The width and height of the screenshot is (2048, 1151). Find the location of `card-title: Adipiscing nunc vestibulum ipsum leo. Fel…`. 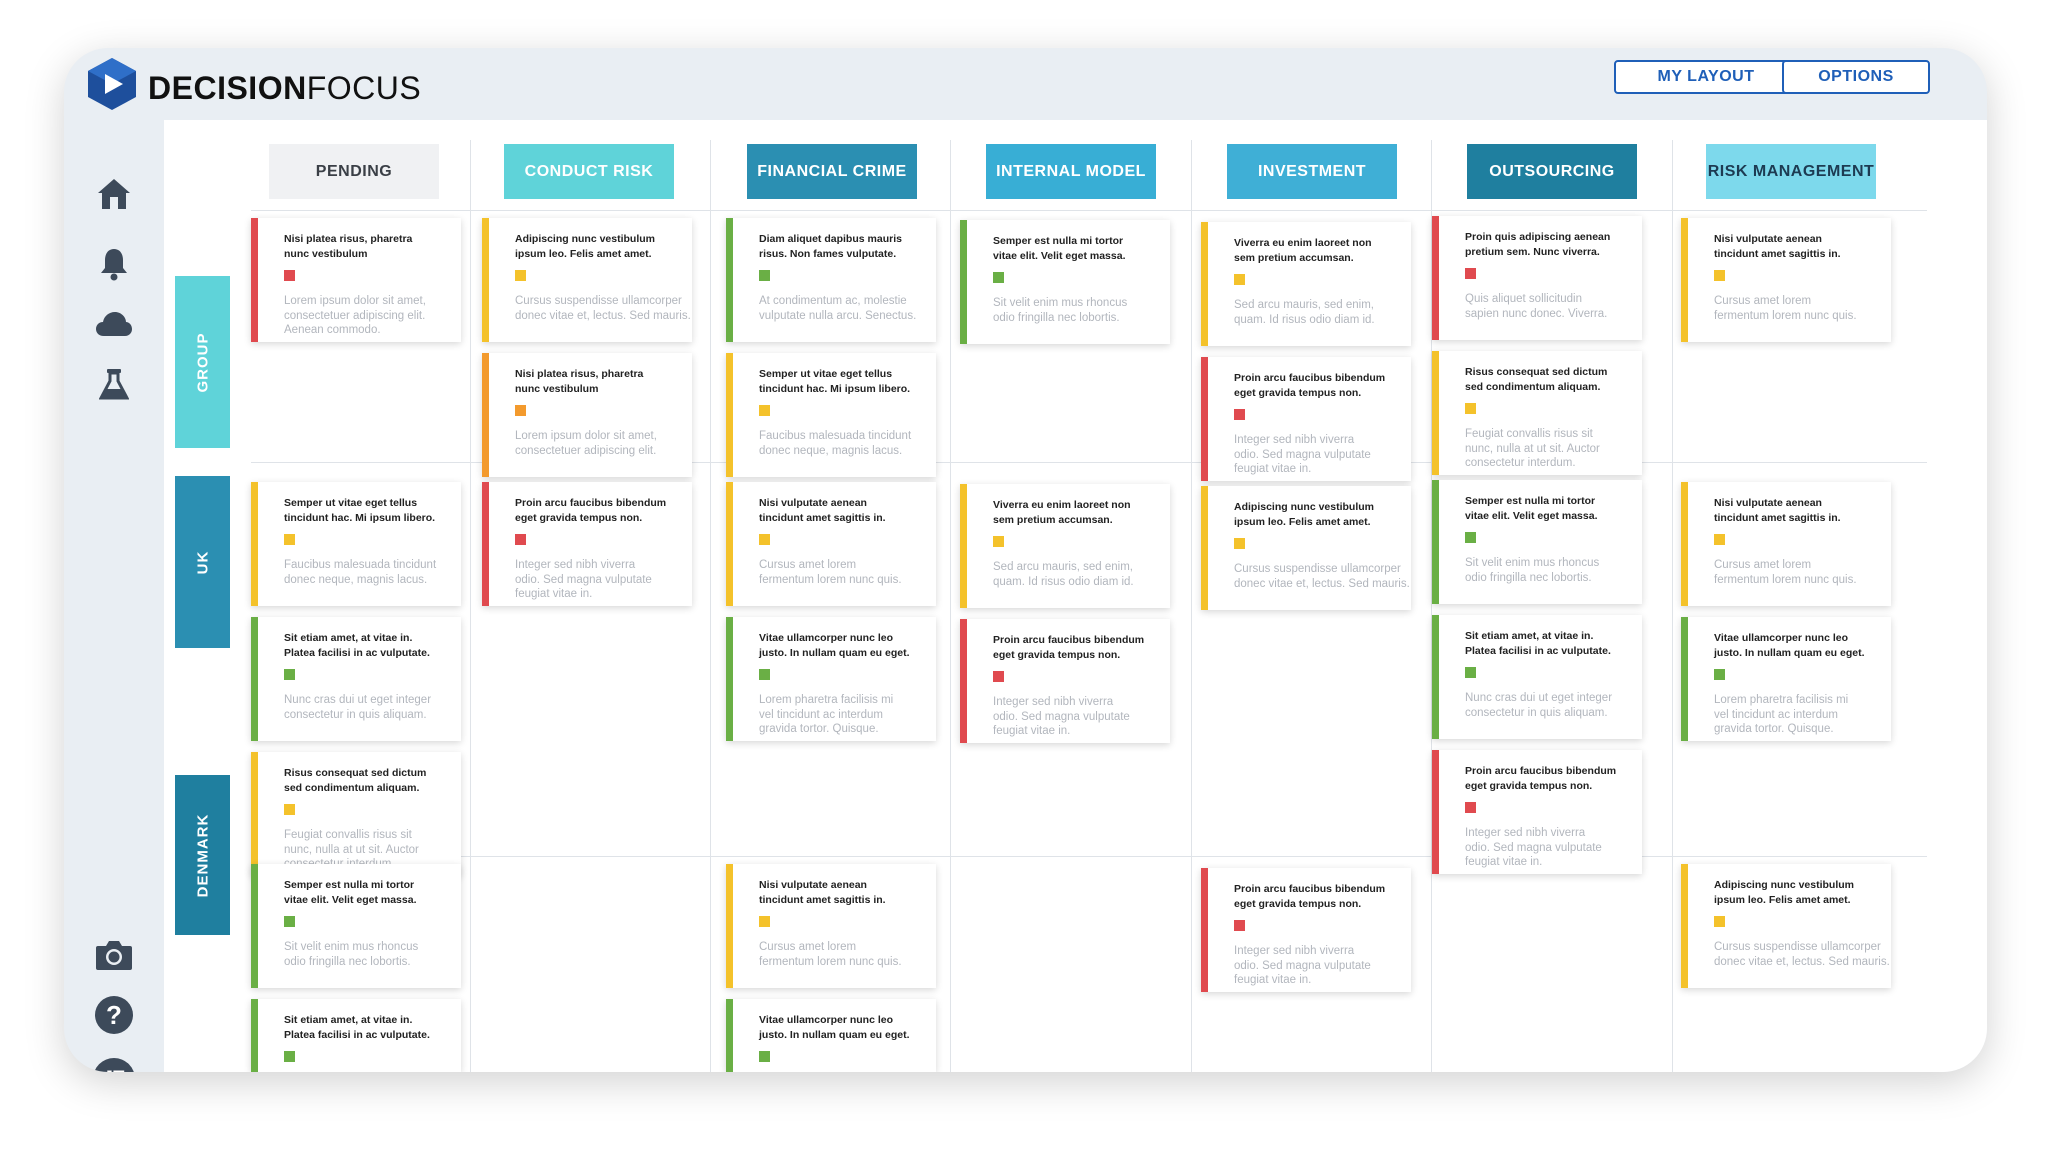

card-title: Adipiscing nunc vestibulum ipsum leo. Fel… is located at coordinates (1784, 892).